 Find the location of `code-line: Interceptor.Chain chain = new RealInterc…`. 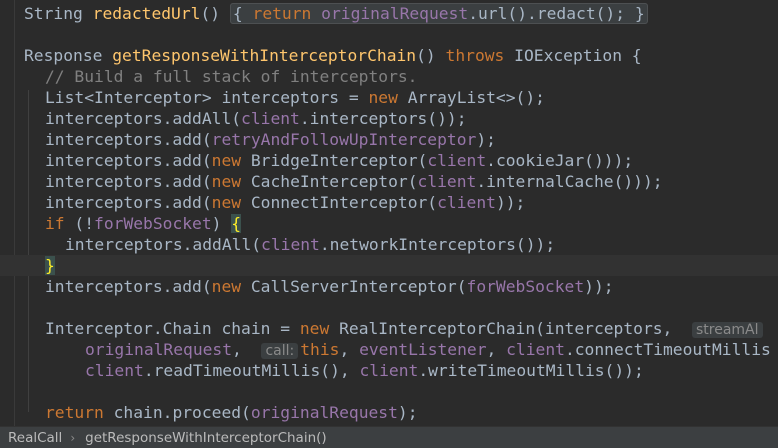

code-line: Interceptor.Chain chain = new RealInterc… is located at coordinates (405, 328).